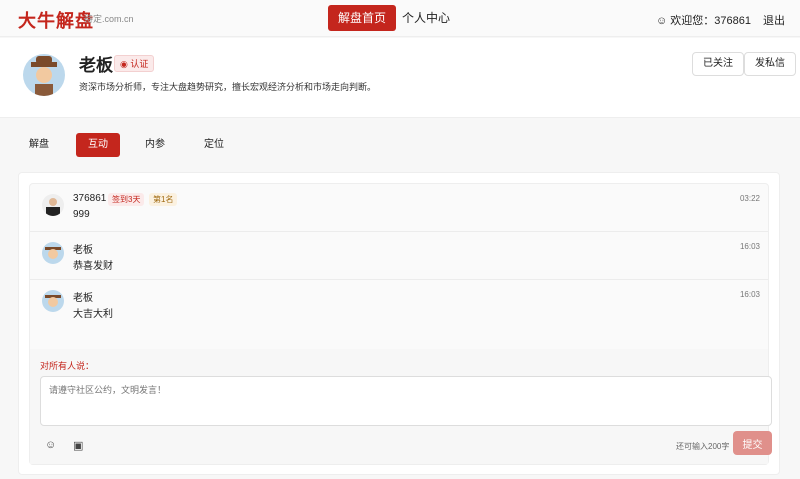 This screenshot has height=479, width=800. I want to click on welcome-text: 欢迎您：376861, so click(711, 21).